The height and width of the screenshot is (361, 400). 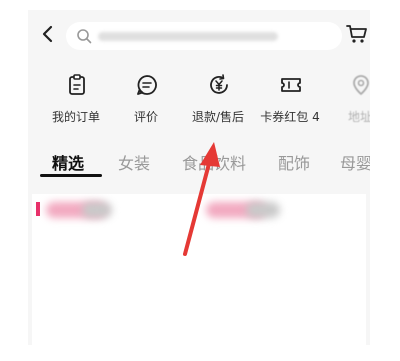 I want to click on coupon-icon, so click(x=291, y=85).